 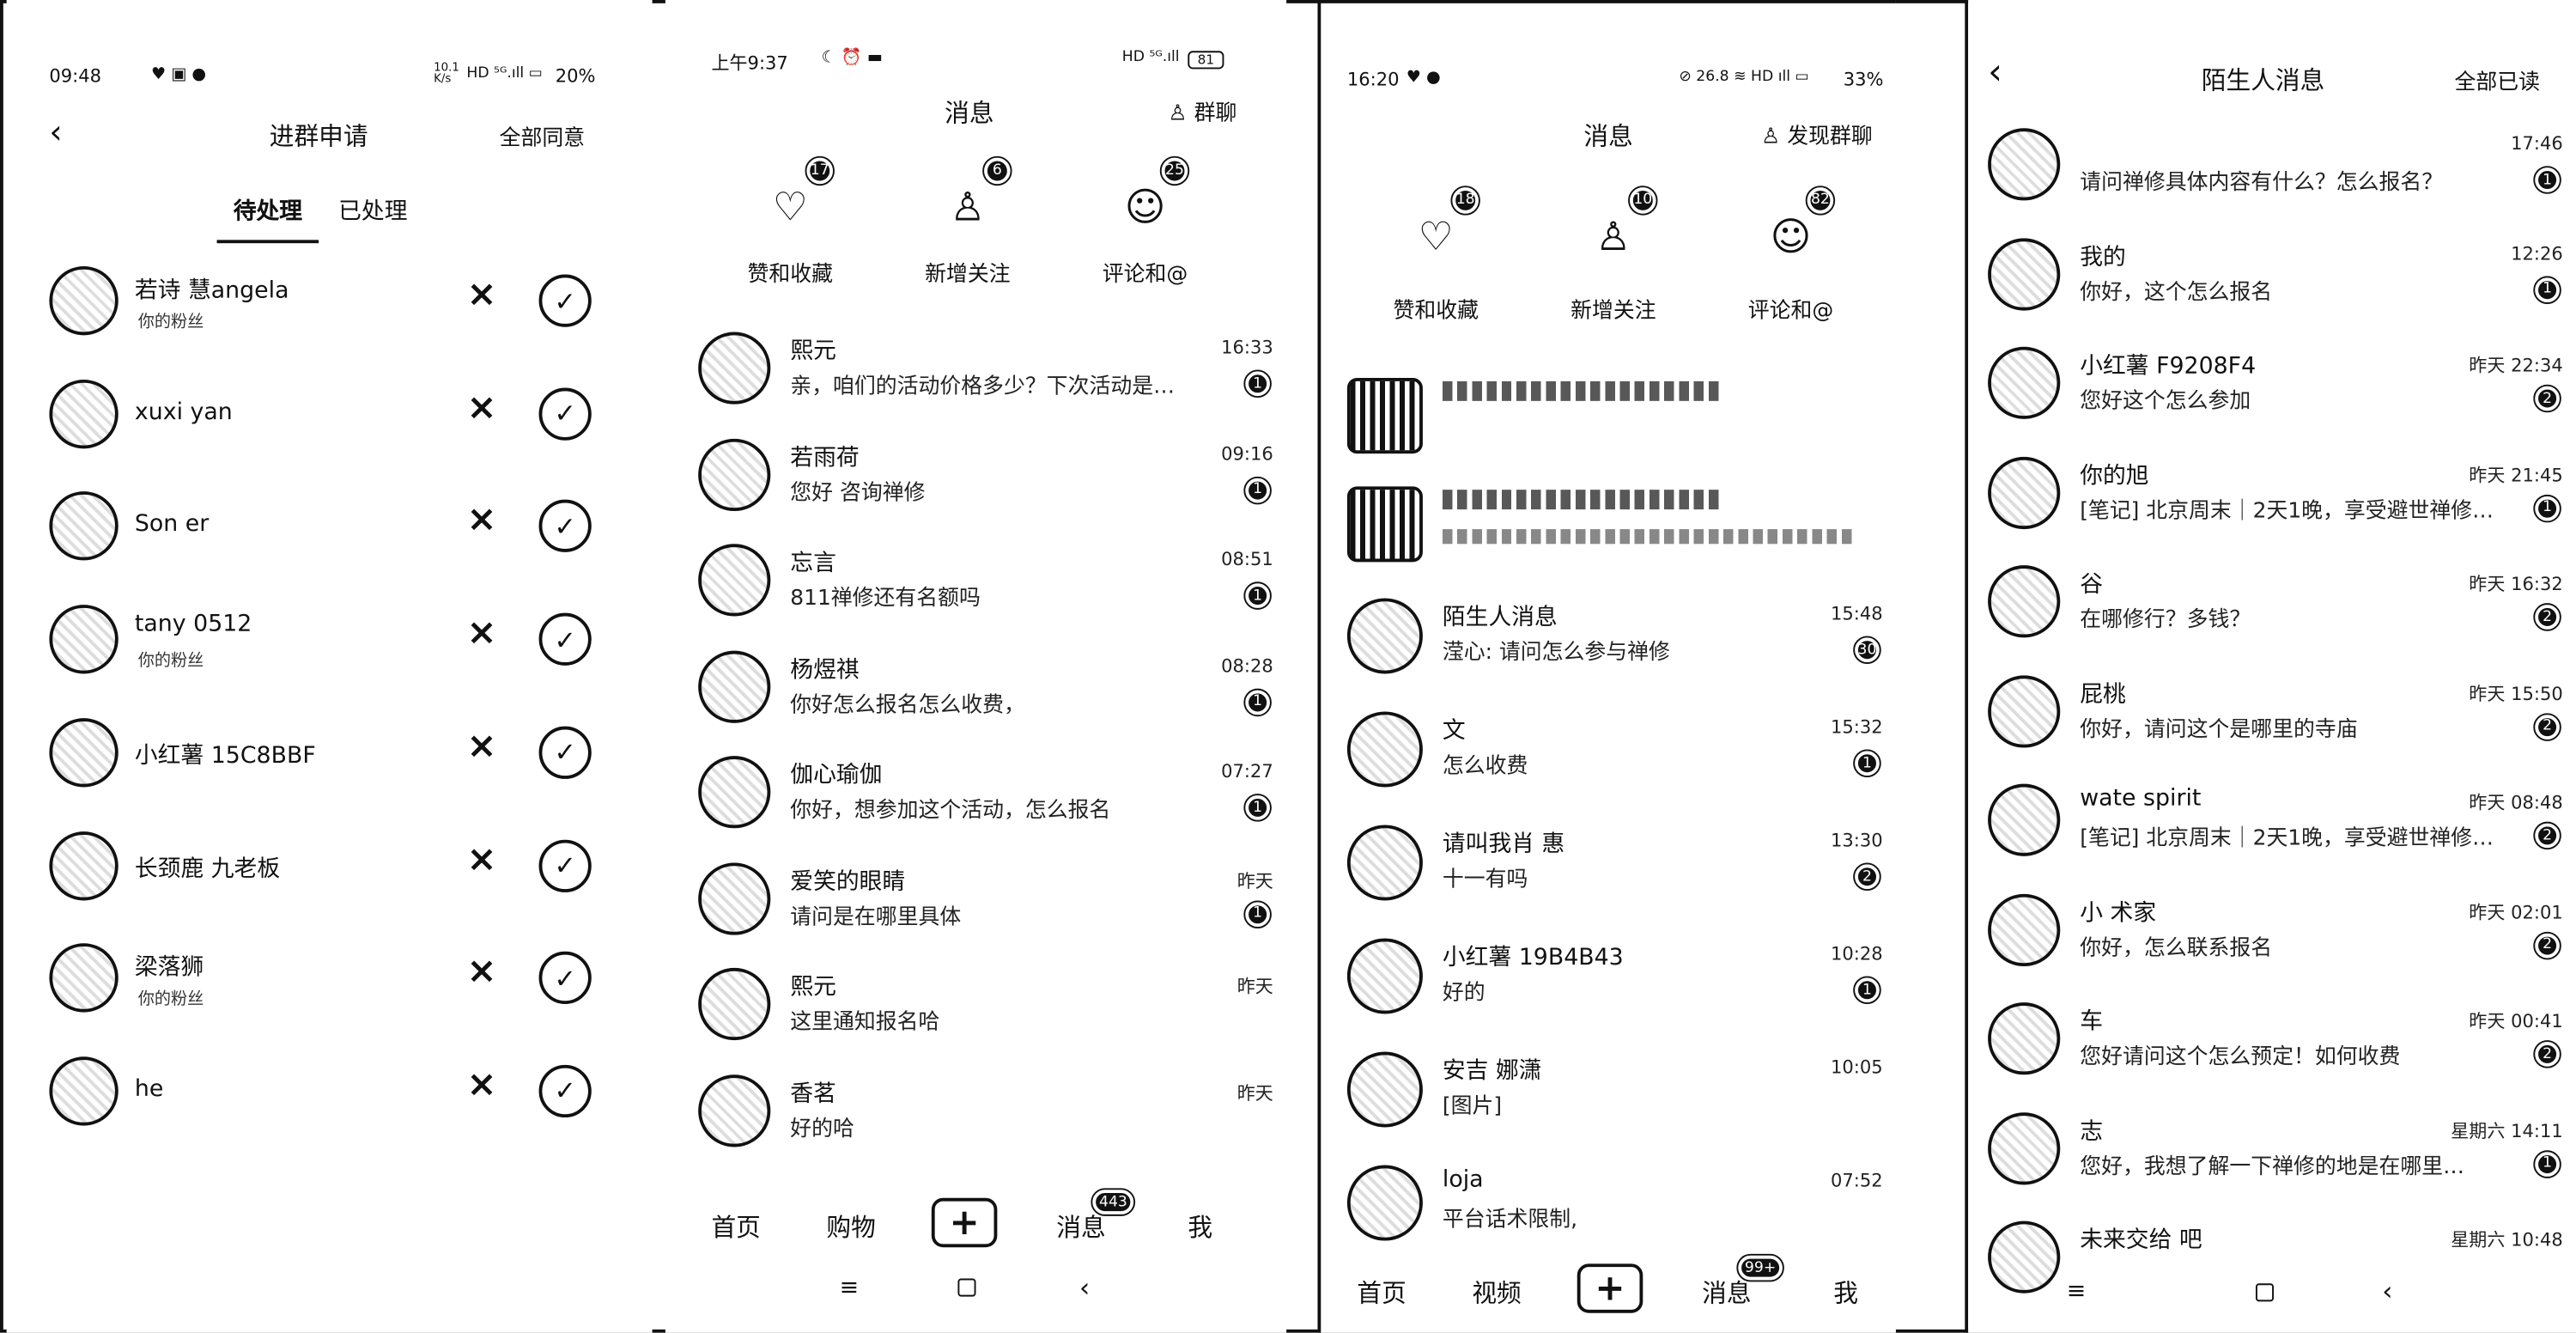 I want to click on sender-name: 小 术家, so click(x=2119, y=913).